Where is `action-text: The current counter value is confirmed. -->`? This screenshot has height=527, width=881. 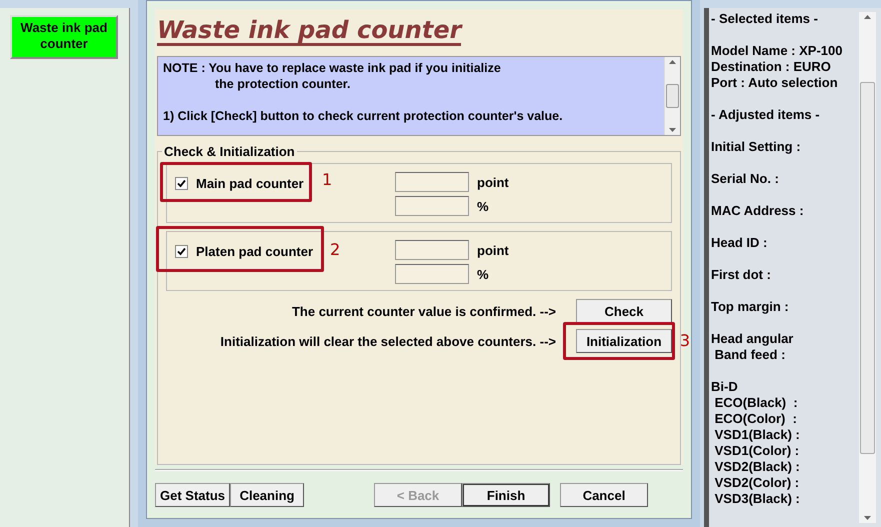
action-text: The current counter value is confirmed. --> is located at coordinates (424, 311).